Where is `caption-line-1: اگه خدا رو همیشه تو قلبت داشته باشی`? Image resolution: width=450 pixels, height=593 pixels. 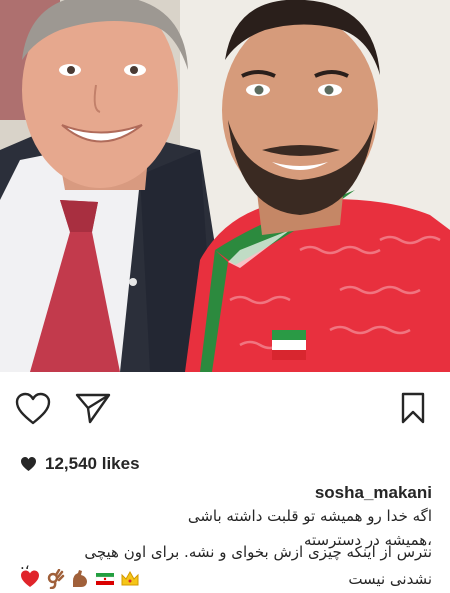
caption-line-1: اگه خدا رو همیشه تو قلبت داشته باشی is located at coordinates (309, 516).